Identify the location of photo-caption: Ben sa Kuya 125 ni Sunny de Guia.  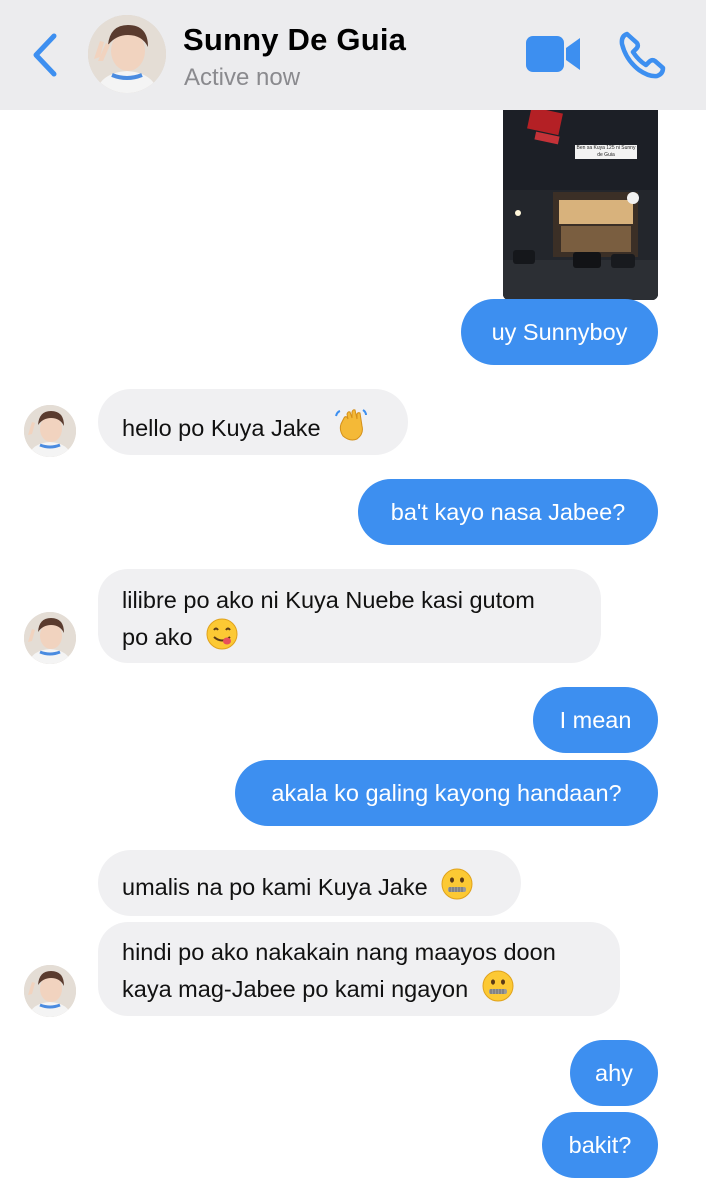
(606, 152).